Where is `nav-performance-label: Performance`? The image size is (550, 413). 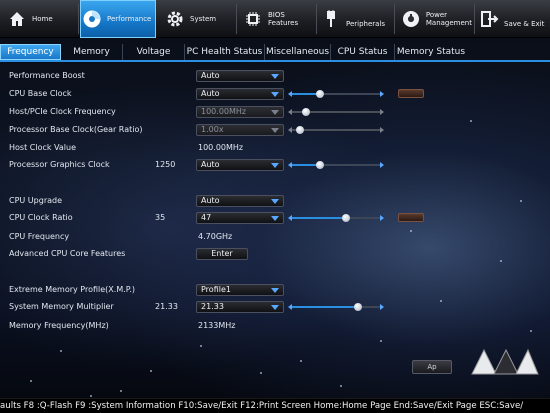
nav-performance-label: Performance is located at coordinates (129, 19).